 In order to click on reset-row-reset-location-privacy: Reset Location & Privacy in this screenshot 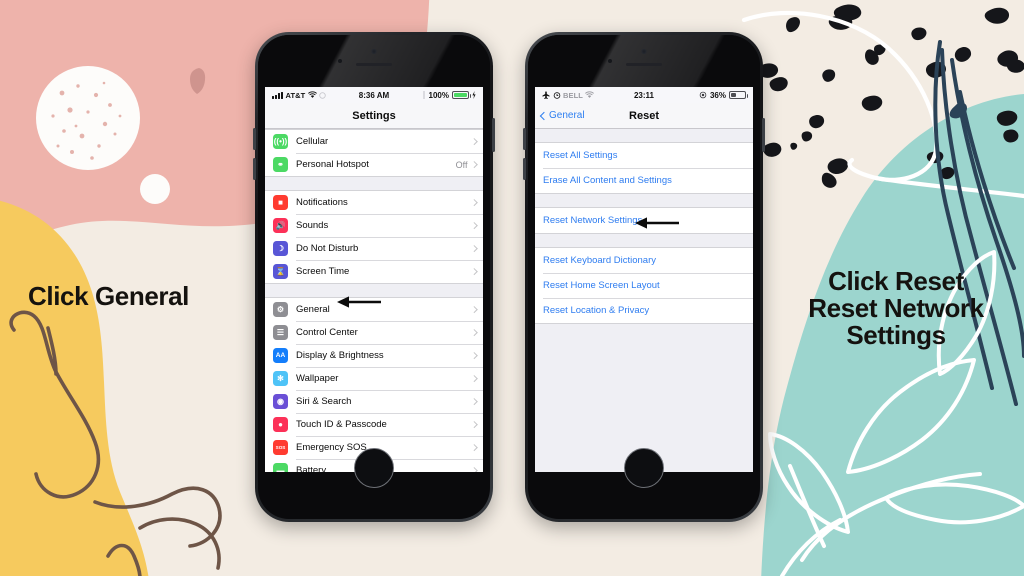, I will do `click(644, 310)`.